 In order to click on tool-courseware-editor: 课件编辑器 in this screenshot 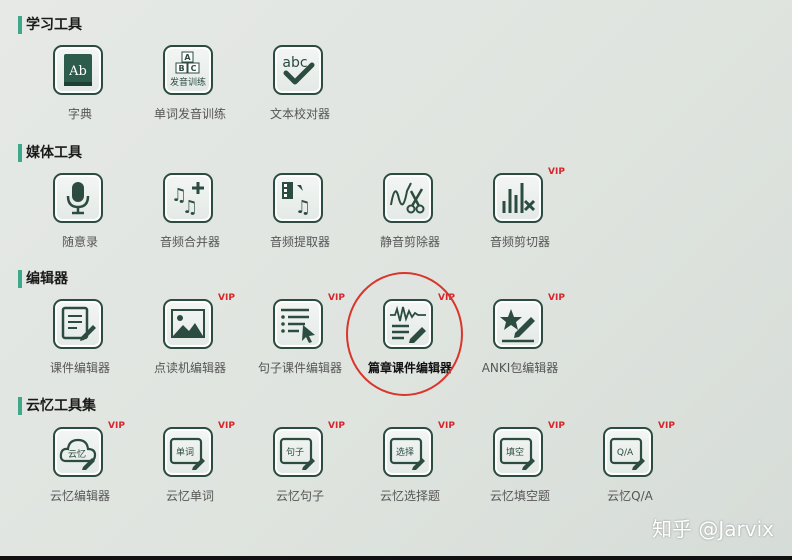, I will do `click(80, 341)`.